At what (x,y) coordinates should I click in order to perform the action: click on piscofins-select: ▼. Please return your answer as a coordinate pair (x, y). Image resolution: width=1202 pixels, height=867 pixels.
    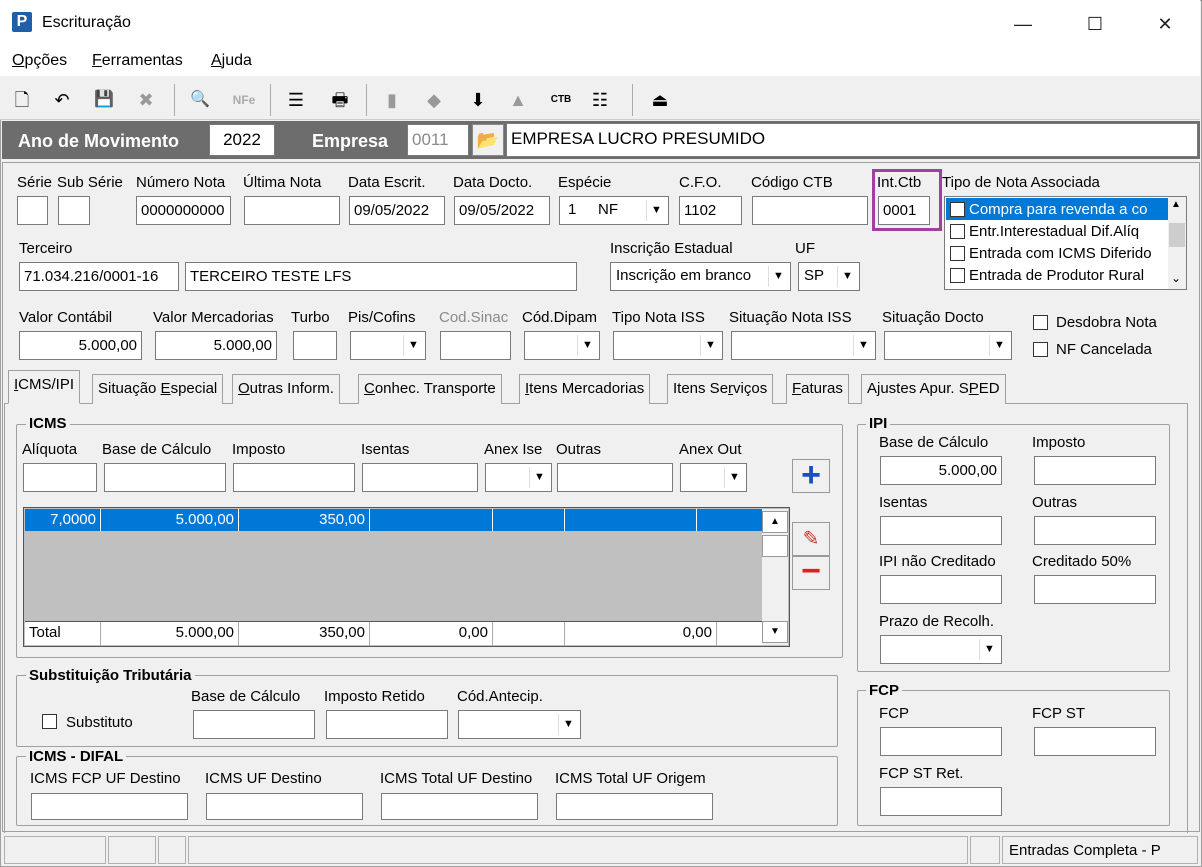
    Looking at the image, I should click on (388, 345).